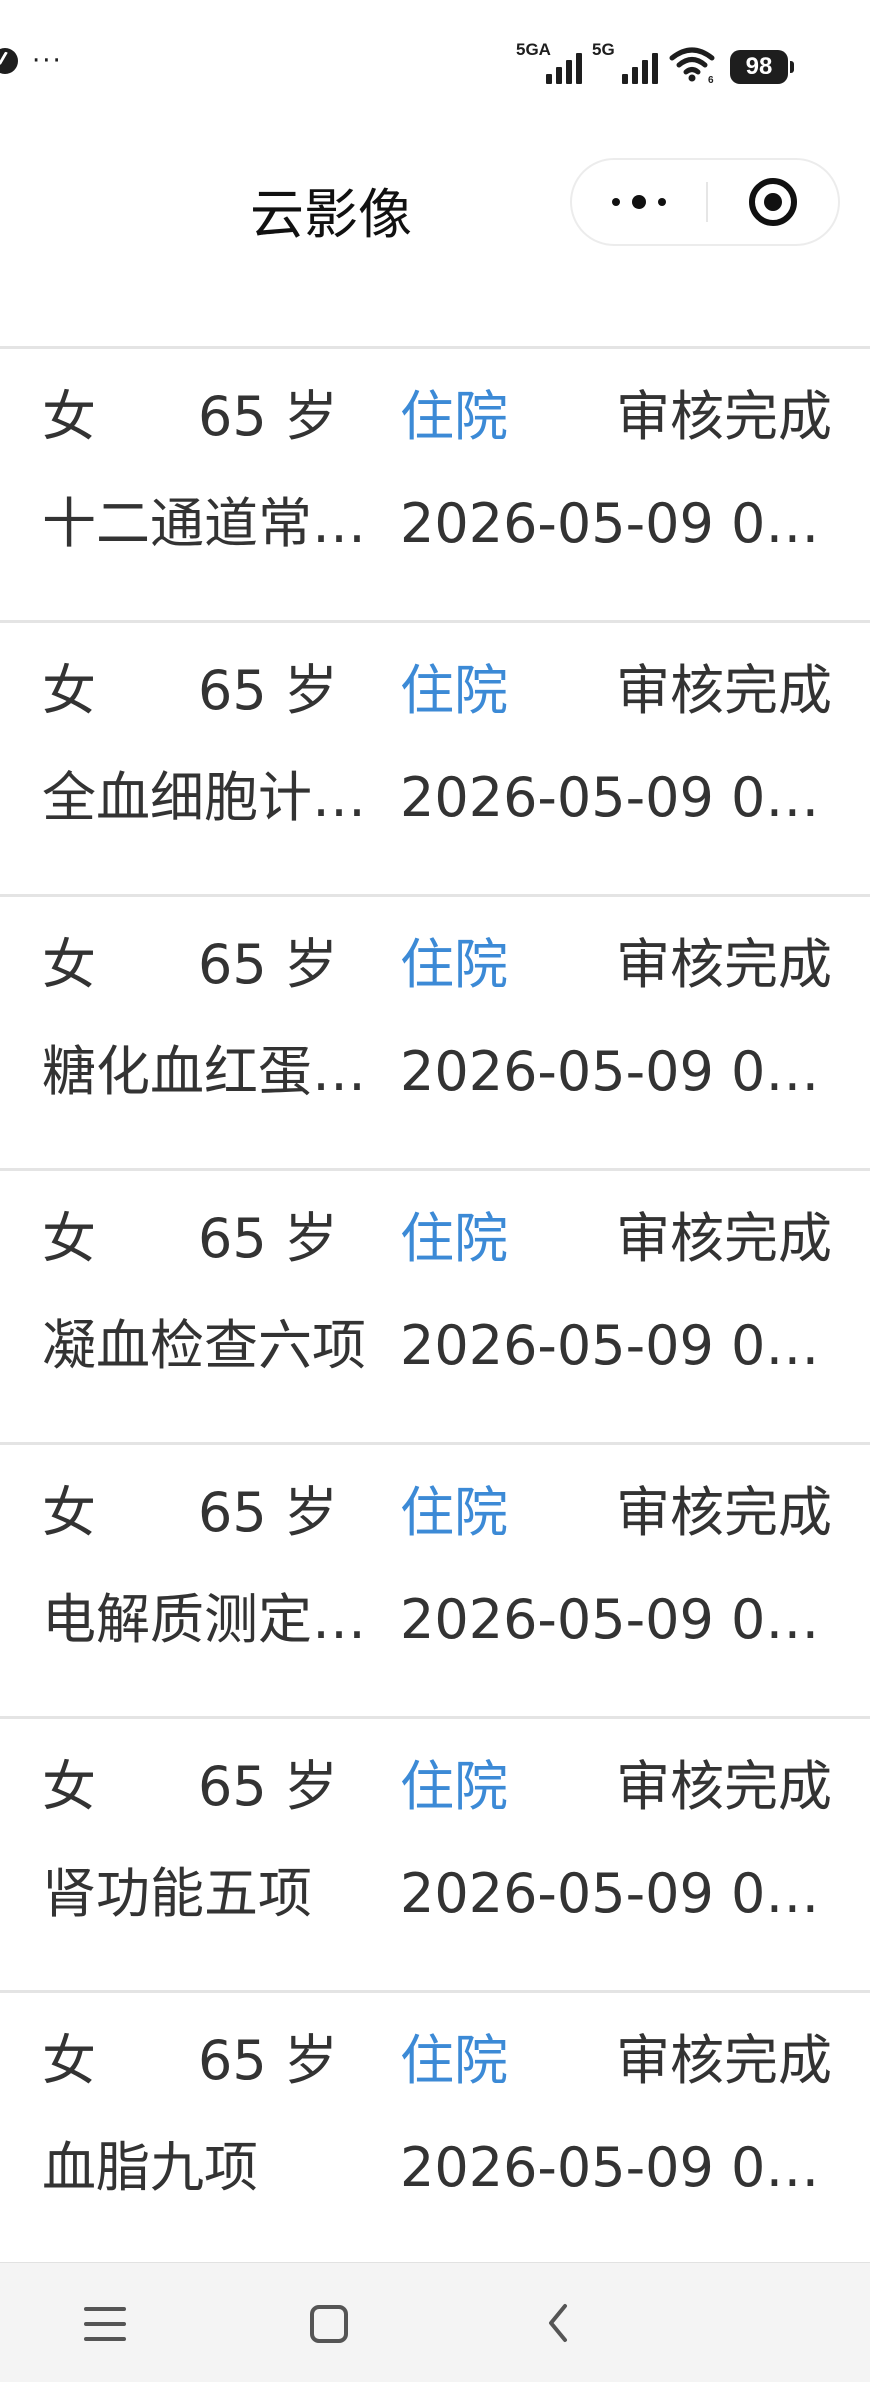  What do you see at coordinates (203, 1345) in the screenshot?
I see `test-item-name: 凝血检查六项` at bounding box center [203, 1345].